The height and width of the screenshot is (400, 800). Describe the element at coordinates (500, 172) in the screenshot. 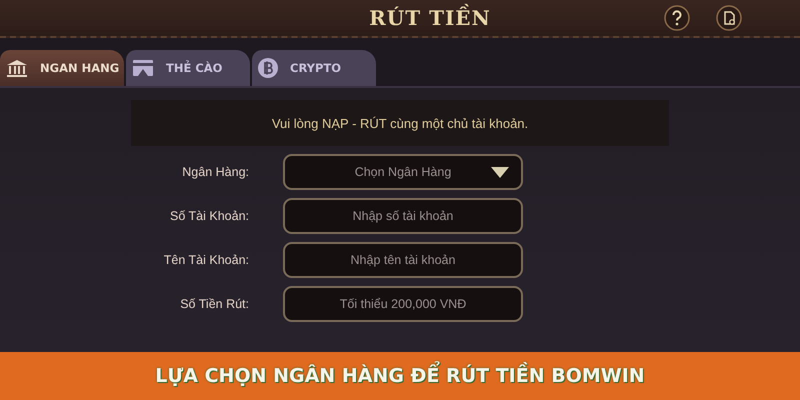

I see `caret-icon` at that location.